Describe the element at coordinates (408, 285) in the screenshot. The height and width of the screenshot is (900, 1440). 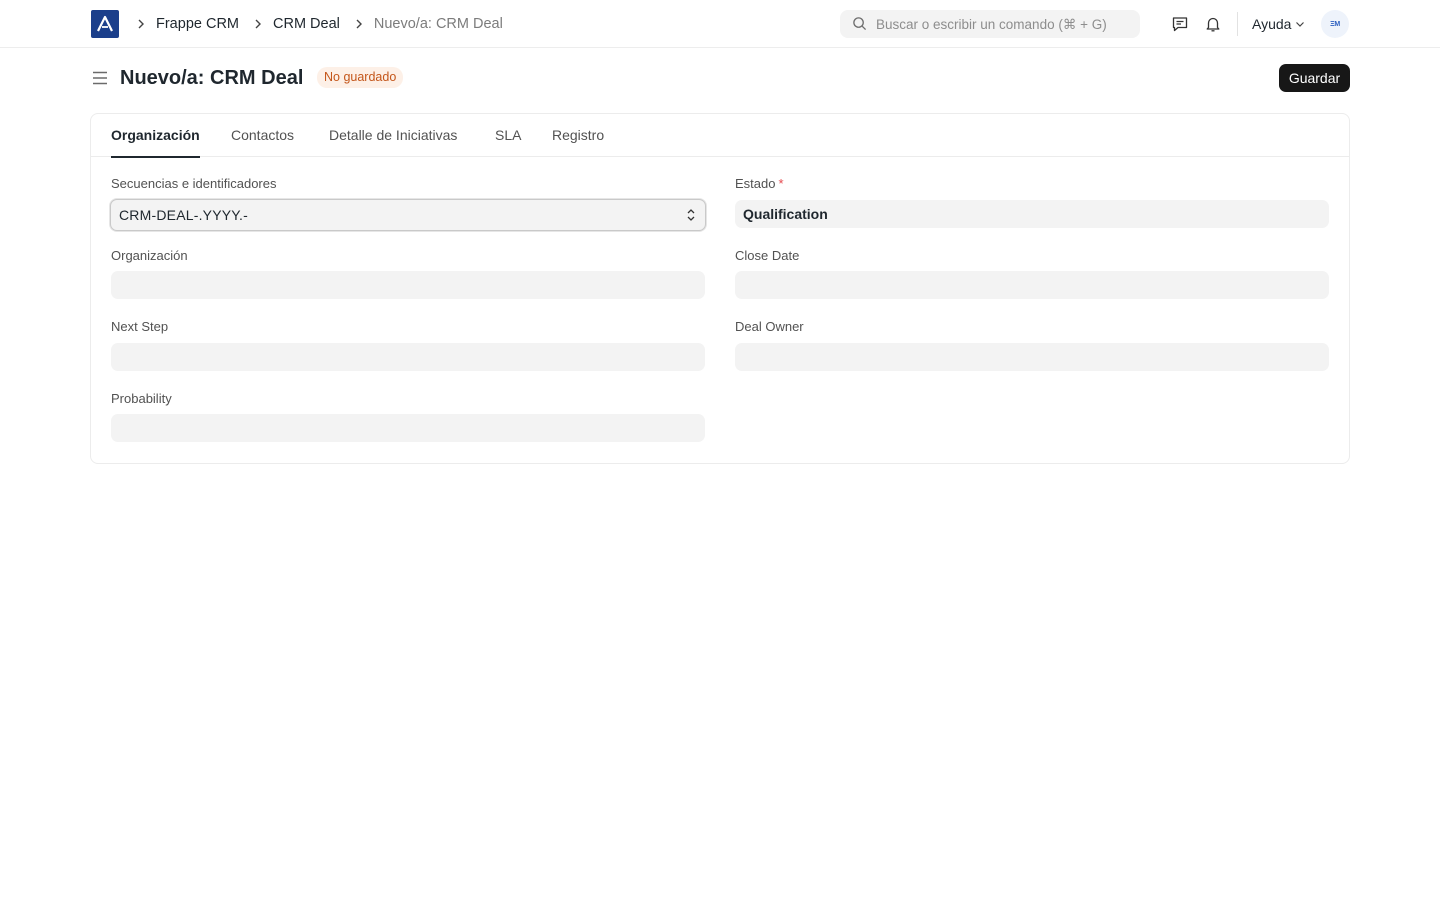
I see `organizacion-field` at that location.